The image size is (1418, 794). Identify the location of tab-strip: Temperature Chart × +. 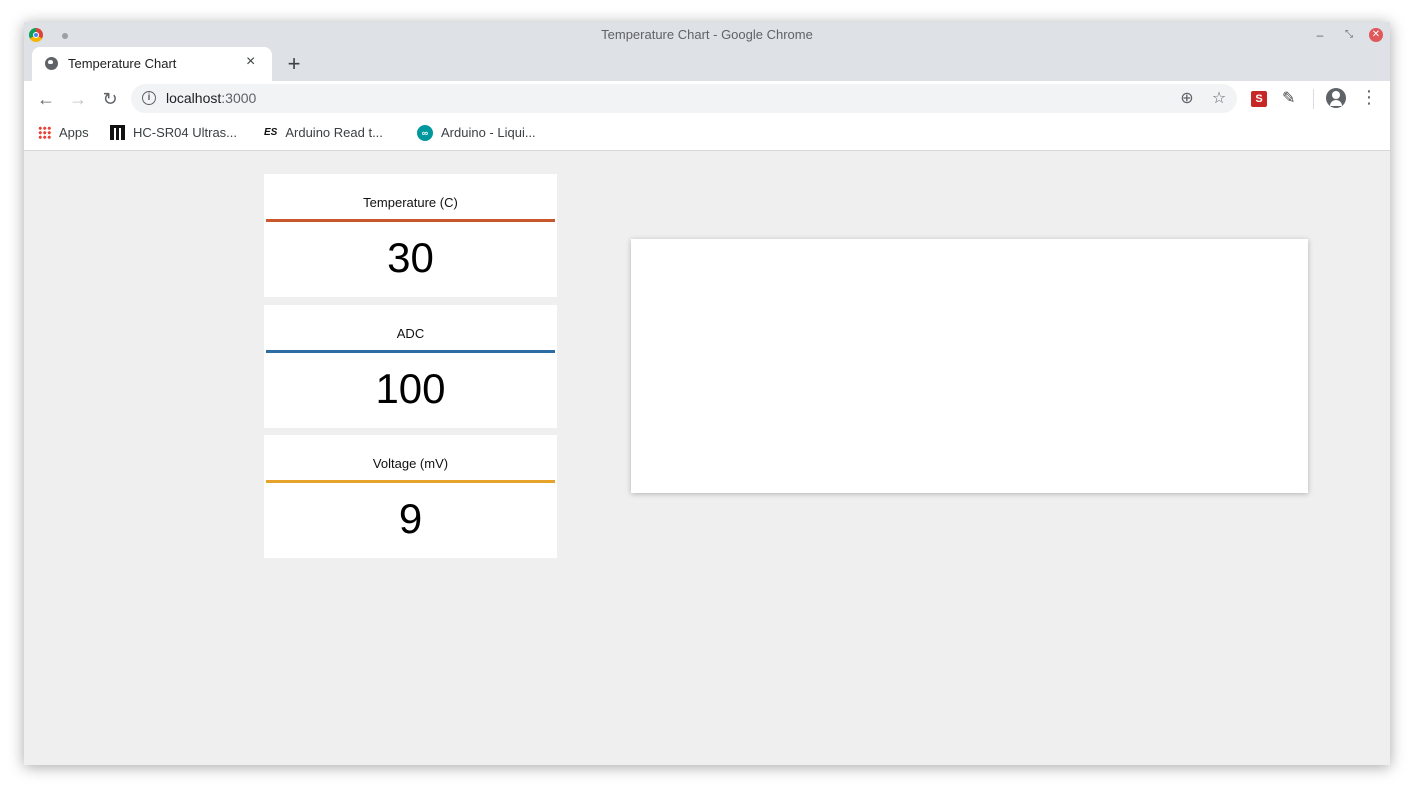
(707, 64).